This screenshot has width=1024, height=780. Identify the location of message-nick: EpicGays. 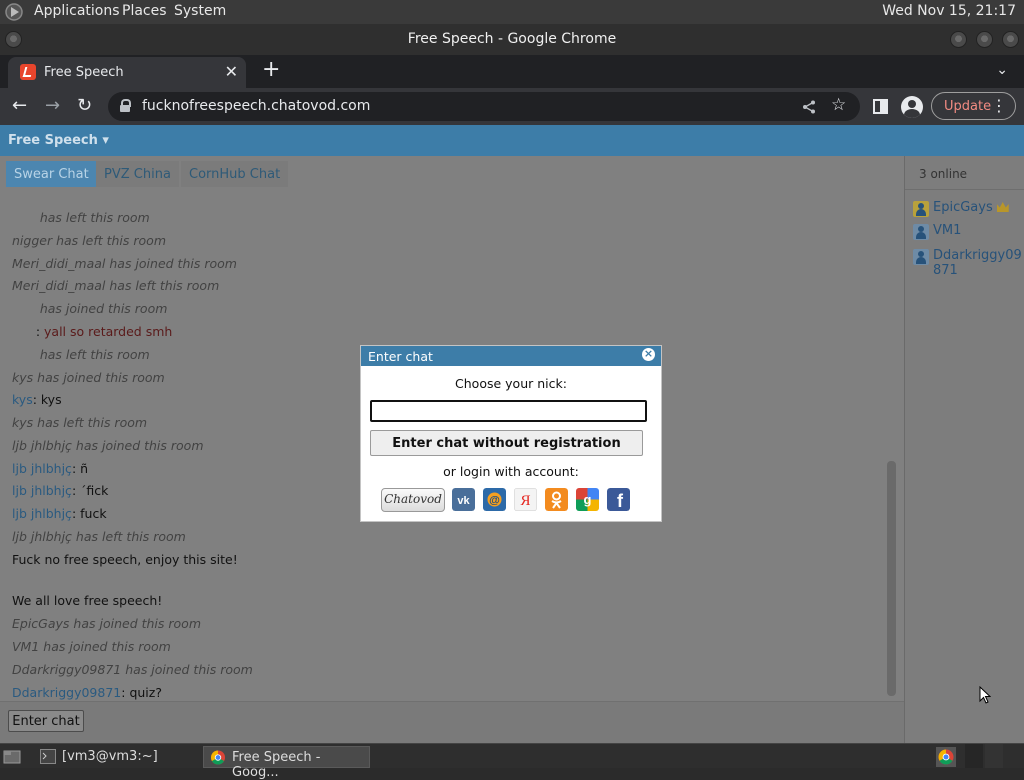
(40, 623).